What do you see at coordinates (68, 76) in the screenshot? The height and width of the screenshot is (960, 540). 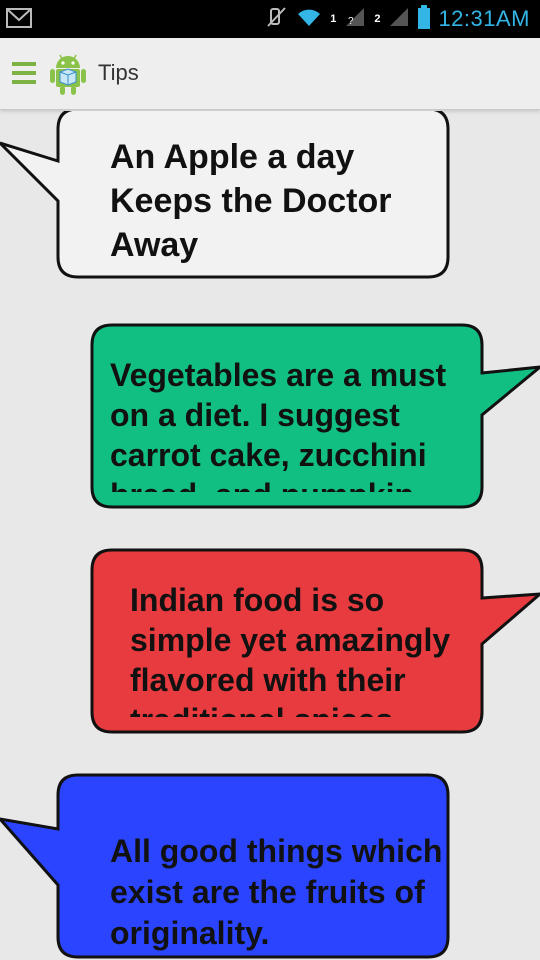 I see `android-icon` at bounding box center [68, 76].